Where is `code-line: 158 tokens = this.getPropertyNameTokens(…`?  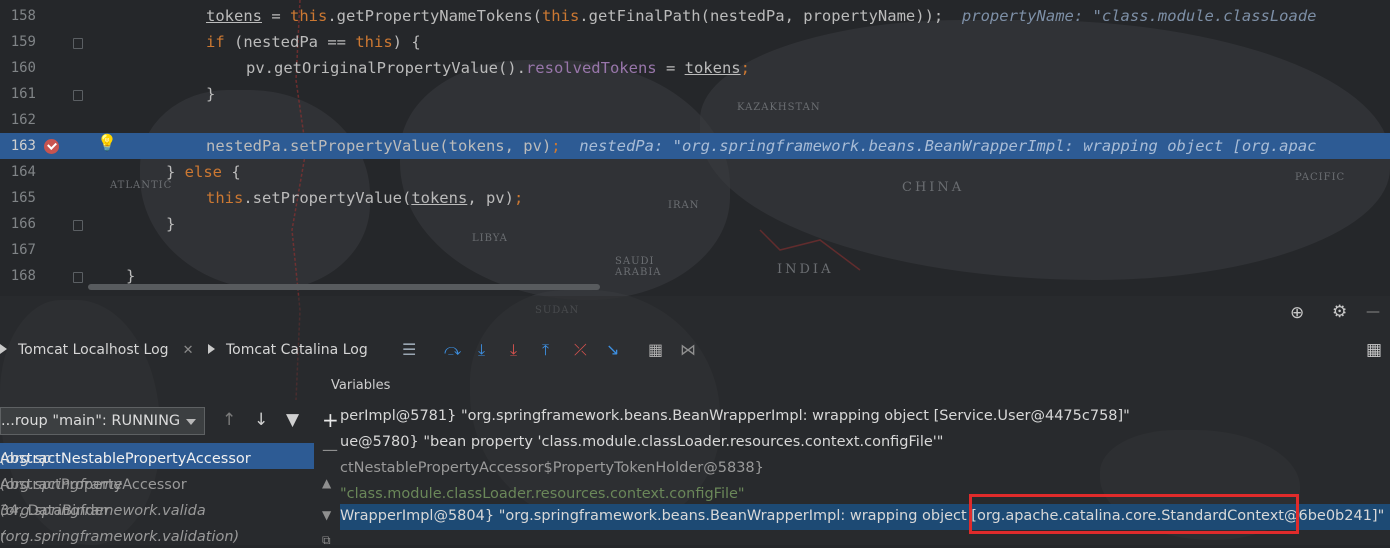 code-line: 158 tokens = this.getPropertyNameTokens(… is located at coordinates (695, 16).